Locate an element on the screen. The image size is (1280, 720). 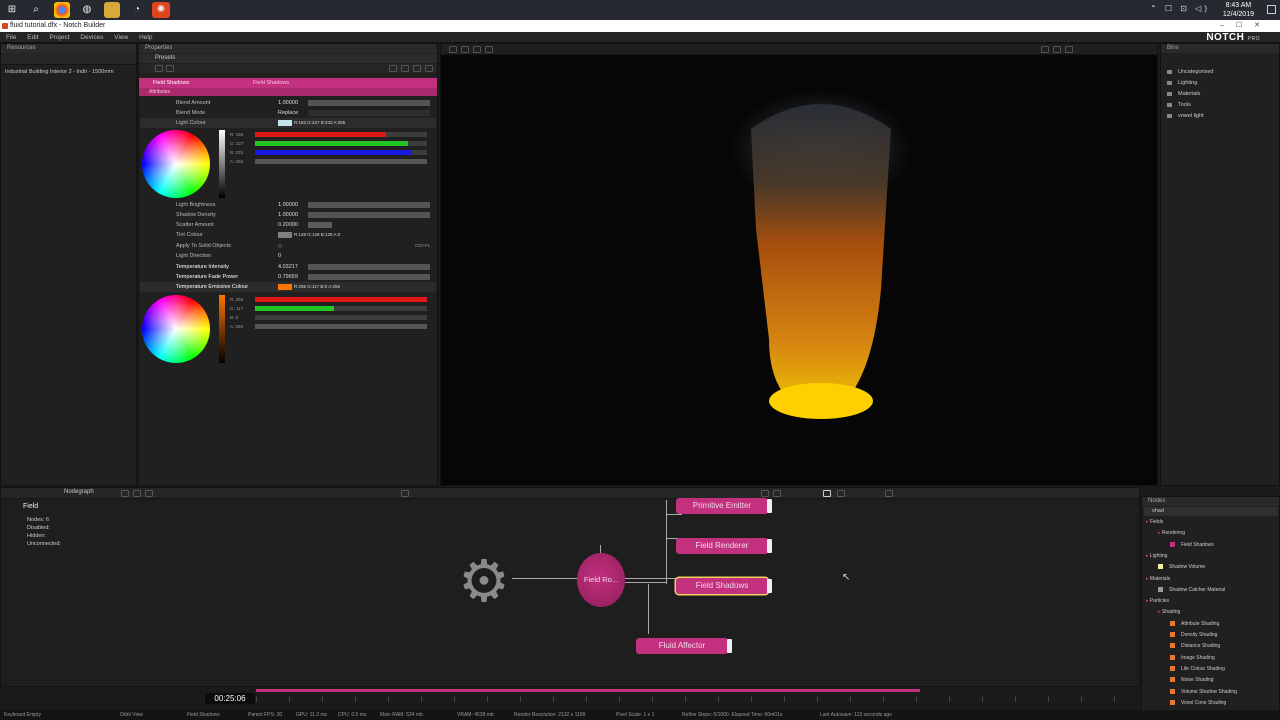
emissive-colour-swatch is located at coordinates (285, 287).